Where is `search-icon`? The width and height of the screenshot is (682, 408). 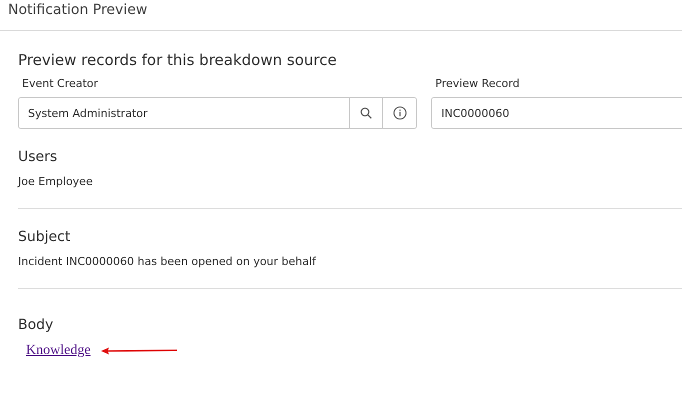
search-icon is located at coordinates (366, 113).